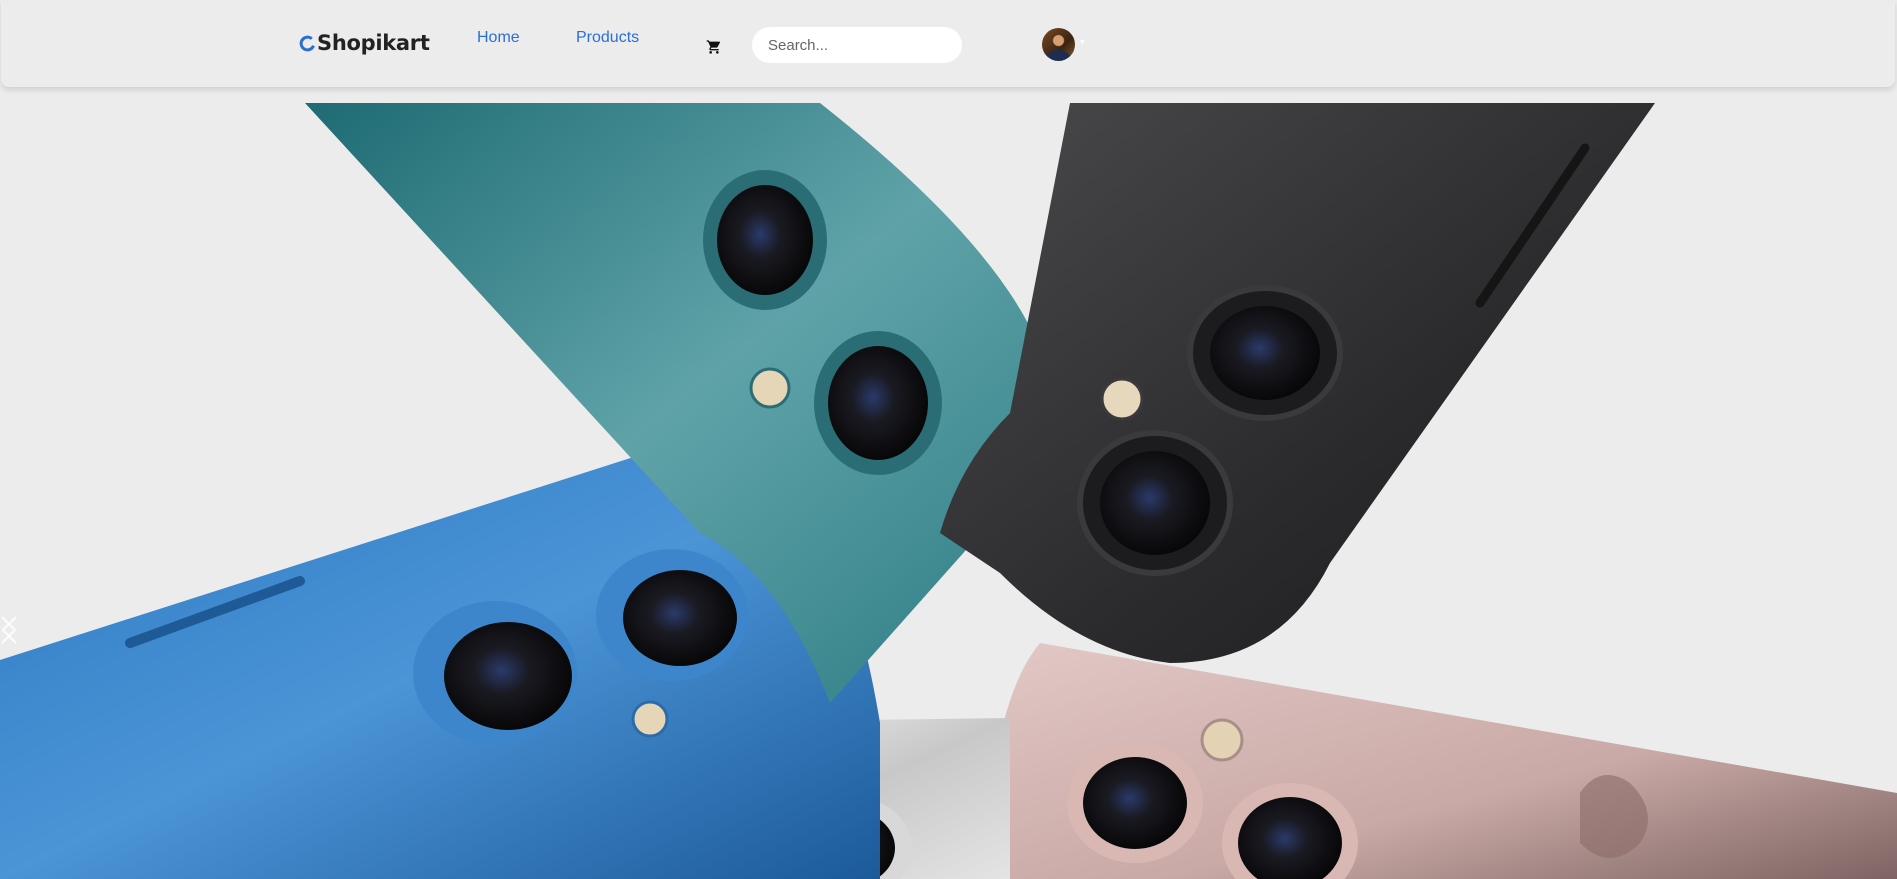  I want to click on brand-logo: Shopikart, so click(364, 43).